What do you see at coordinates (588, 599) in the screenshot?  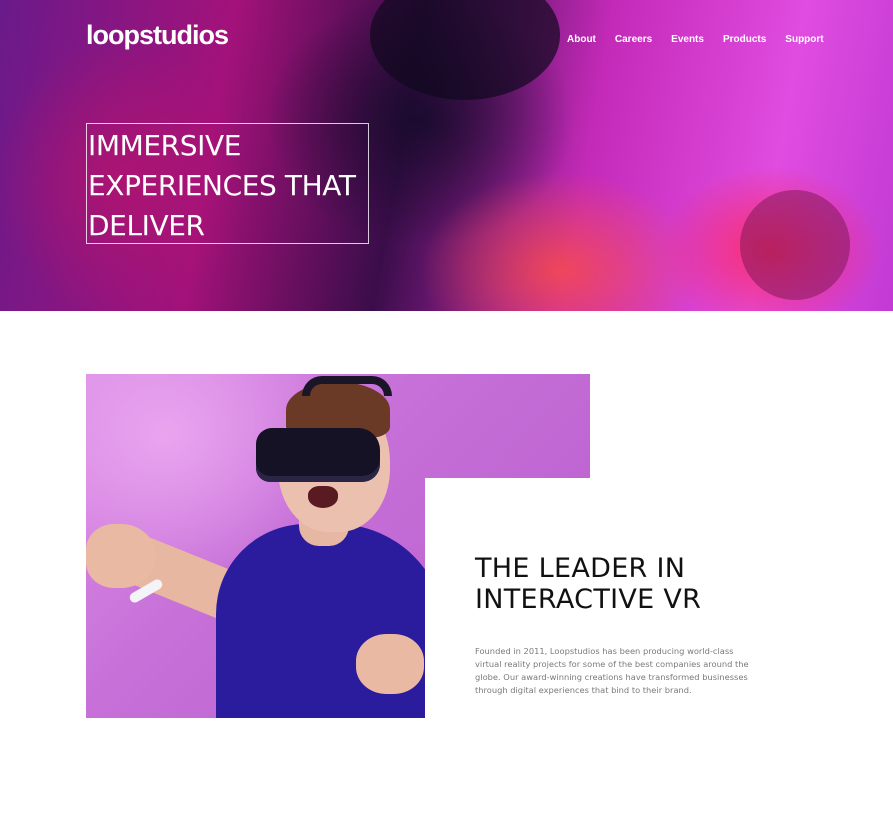 I see `about-title-line2: INTERACTIVE VR` at bounding box center [588, 599].